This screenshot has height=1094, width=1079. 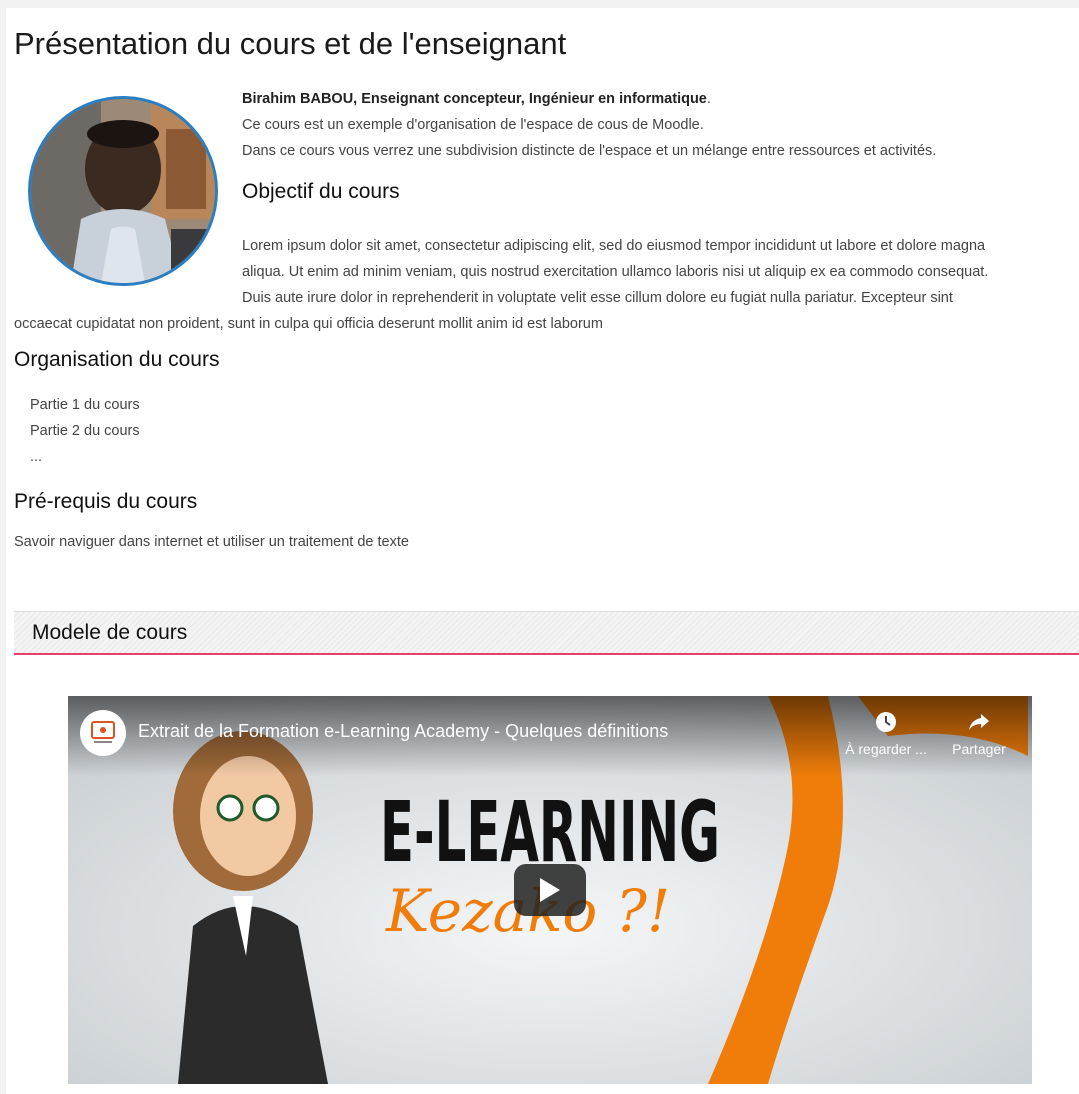 What do you see at coordinates (979, 749) in the screenshot?
I see `share-label: Partager` at bounding box center [979, 749].